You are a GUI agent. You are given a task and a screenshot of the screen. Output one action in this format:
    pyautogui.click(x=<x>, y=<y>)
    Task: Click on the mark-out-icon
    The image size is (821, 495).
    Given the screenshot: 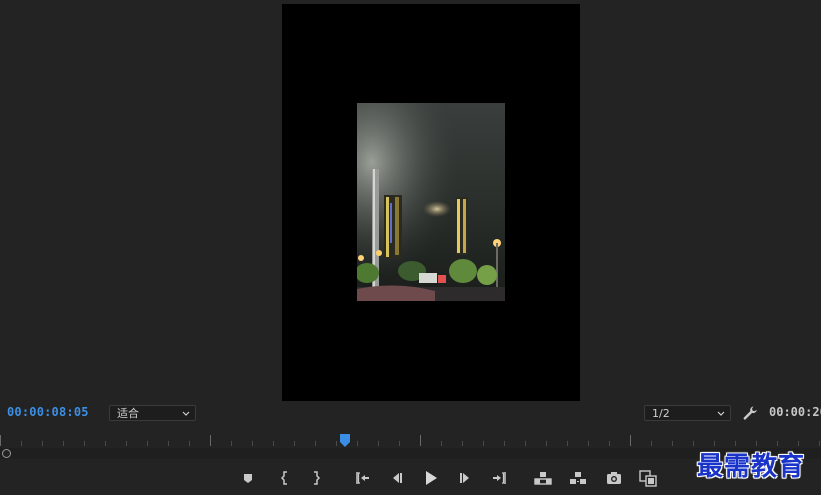 What is the action you would take?
    pyautogui.click(x=316, y=478)
    